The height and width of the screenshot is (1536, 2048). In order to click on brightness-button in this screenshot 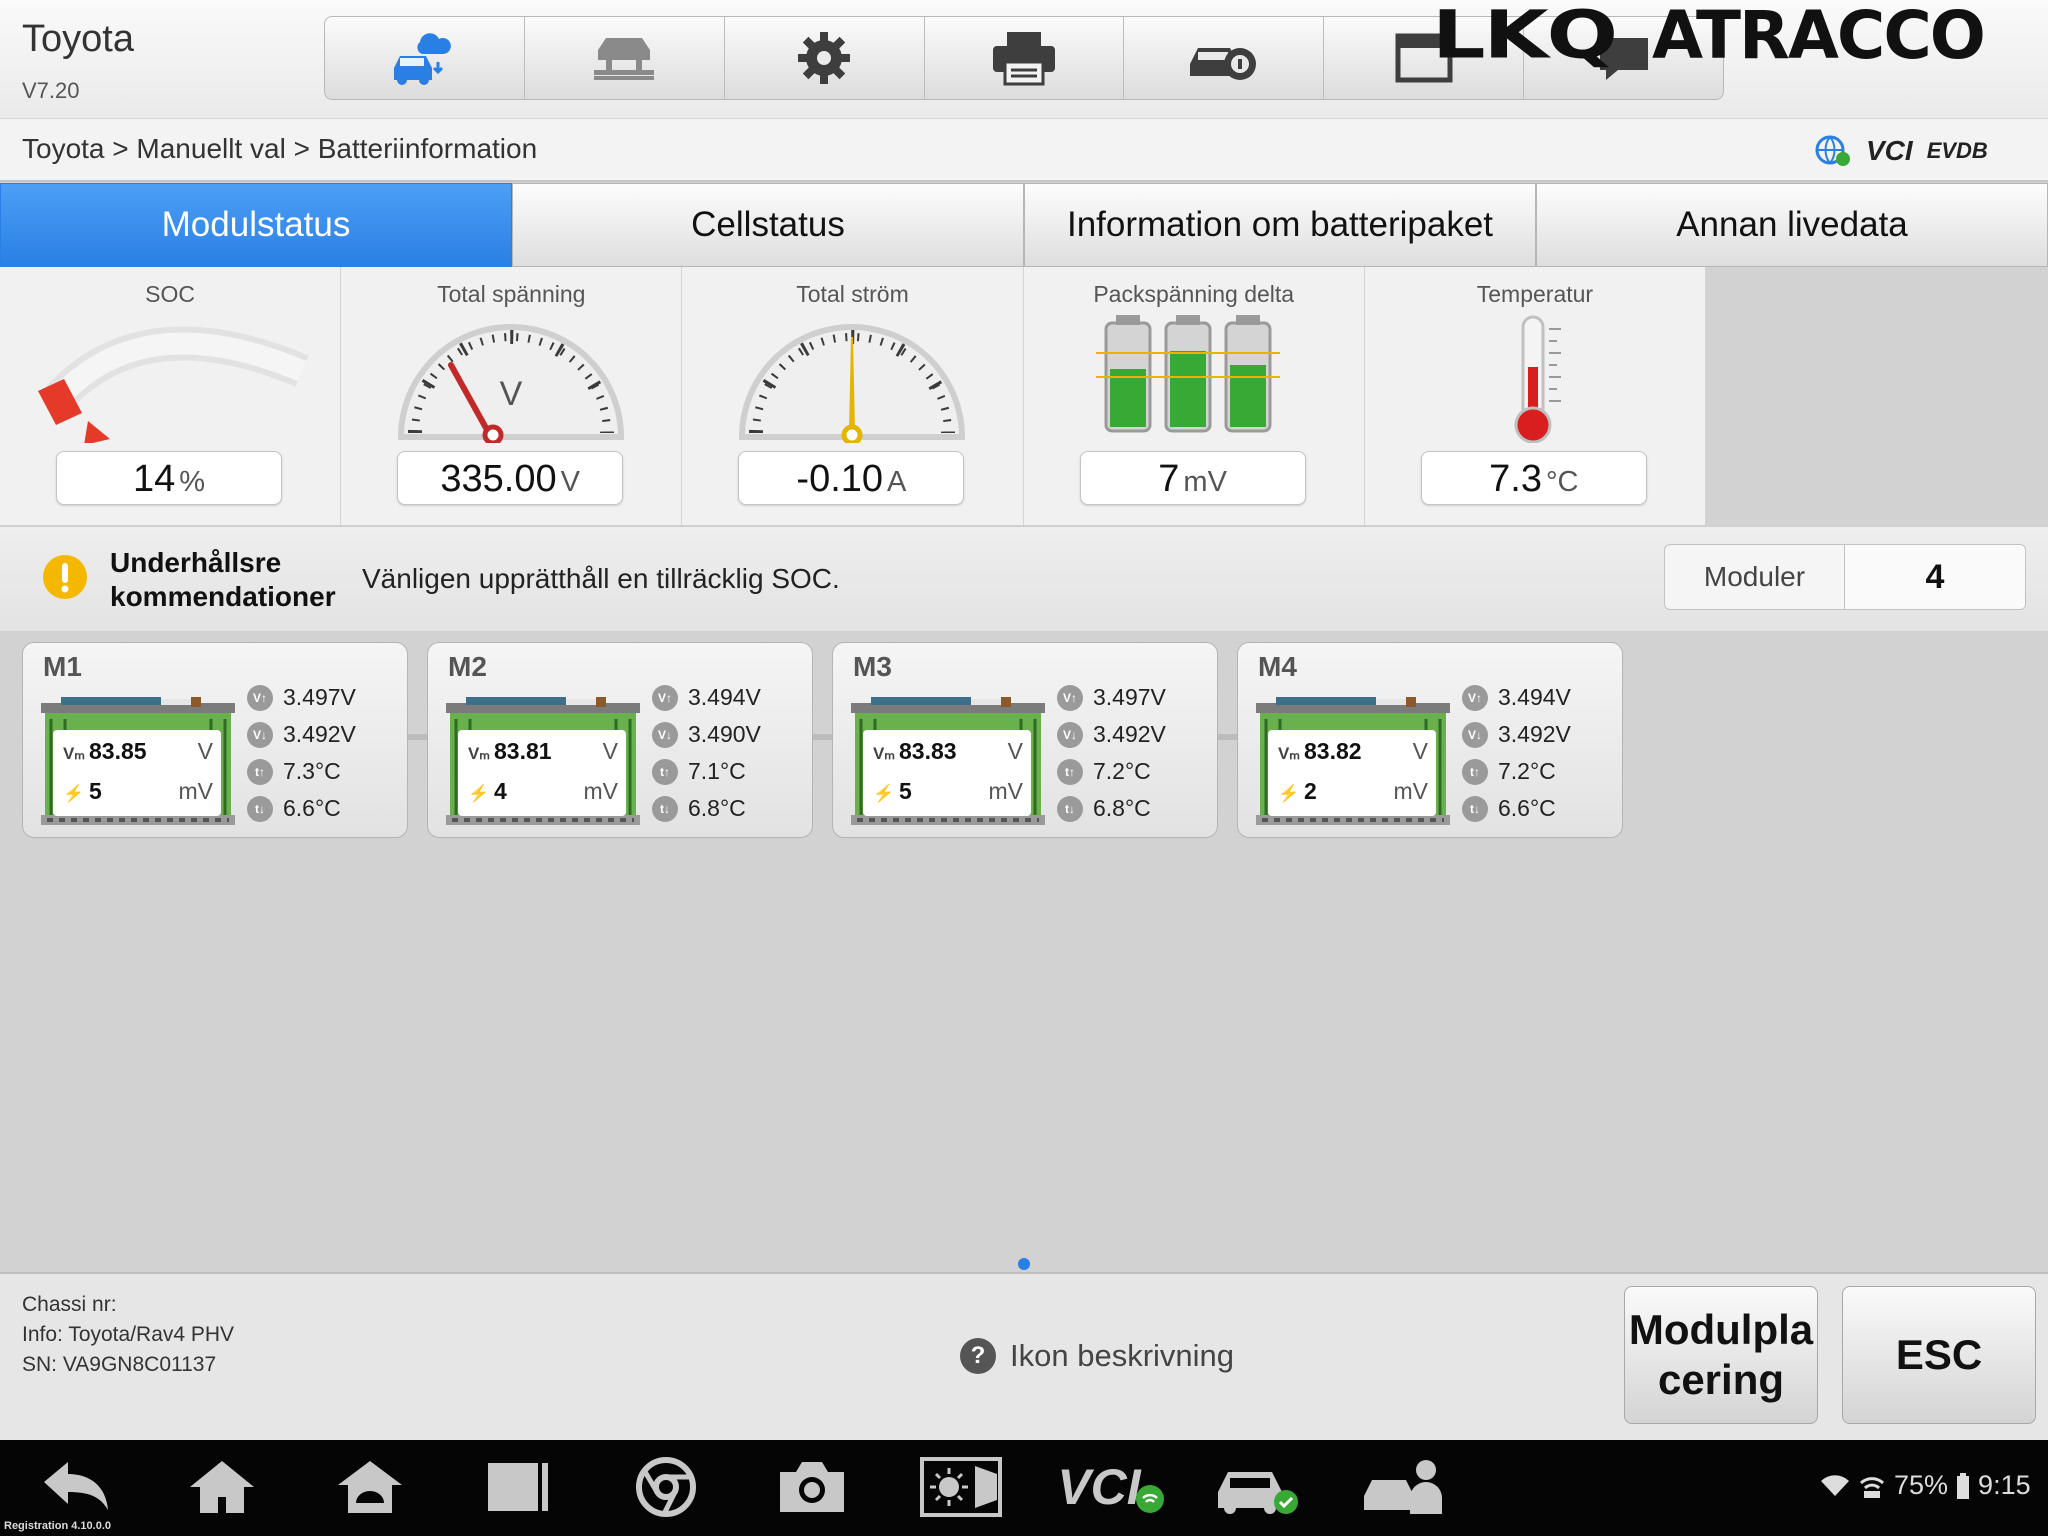, I will do `click(961, 1487)`.